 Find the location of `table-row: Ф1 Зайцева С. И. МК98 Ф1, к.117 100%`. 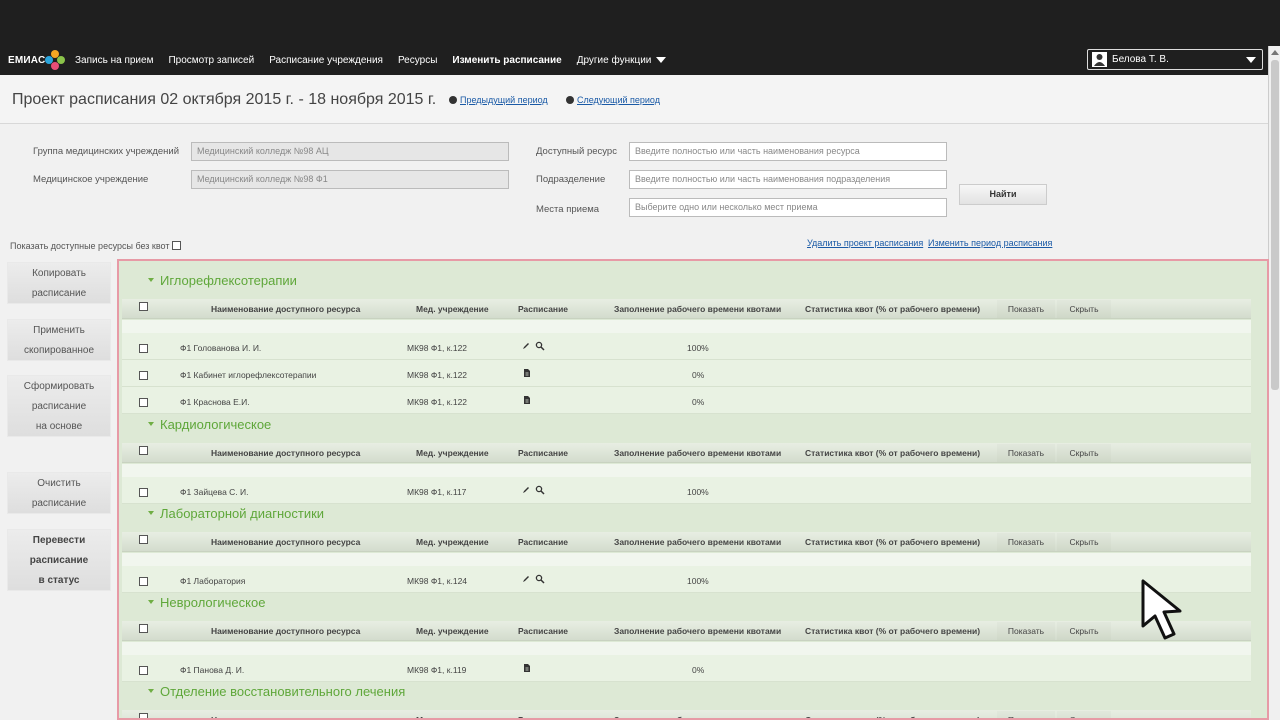

table-row: Ф1 Зайцева С. И. МК98 Ф1, к.117 100% is located at coordinates (686, 490).